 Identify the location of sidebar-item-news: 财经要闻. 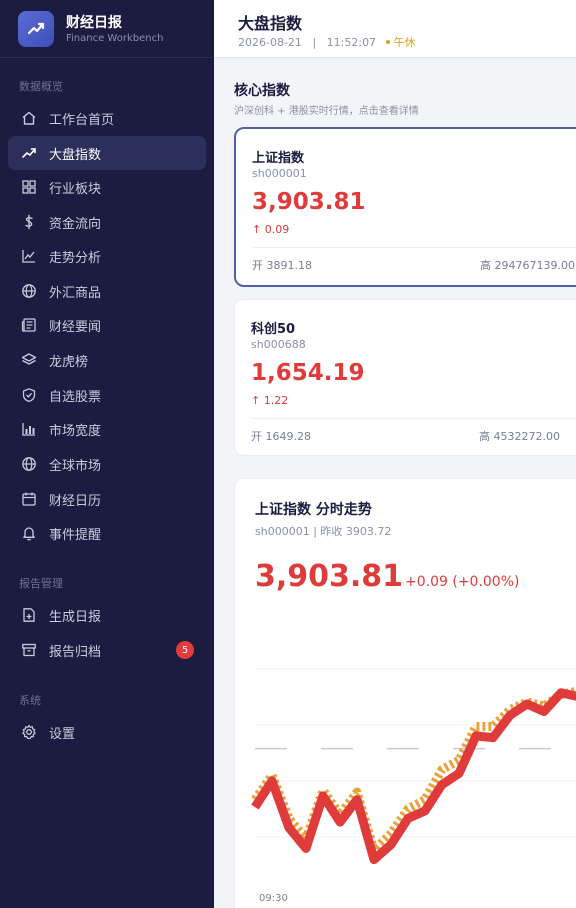
(107, 325).